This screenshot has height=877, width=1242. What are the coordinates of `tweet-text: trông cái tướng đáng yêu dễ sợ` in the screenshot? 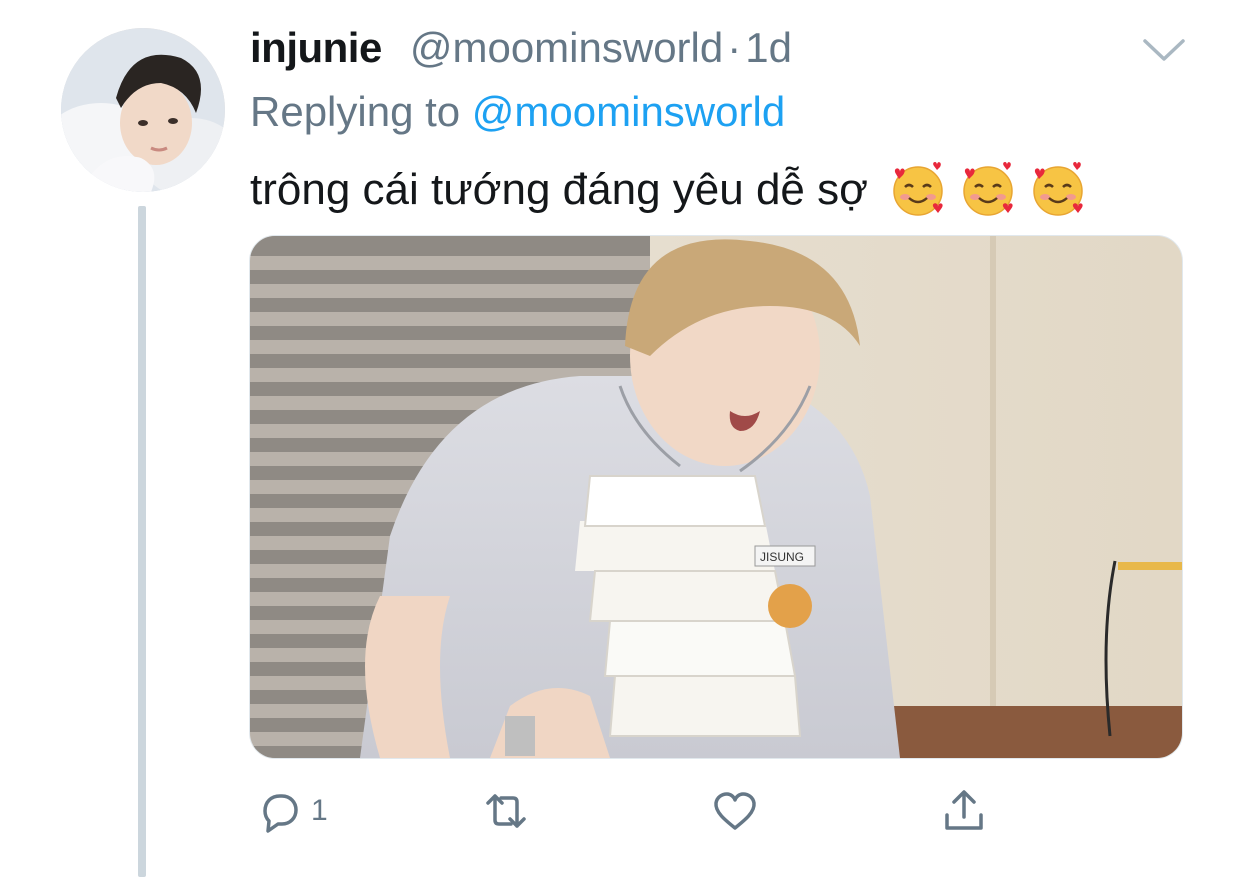 It's located at (669, 190).